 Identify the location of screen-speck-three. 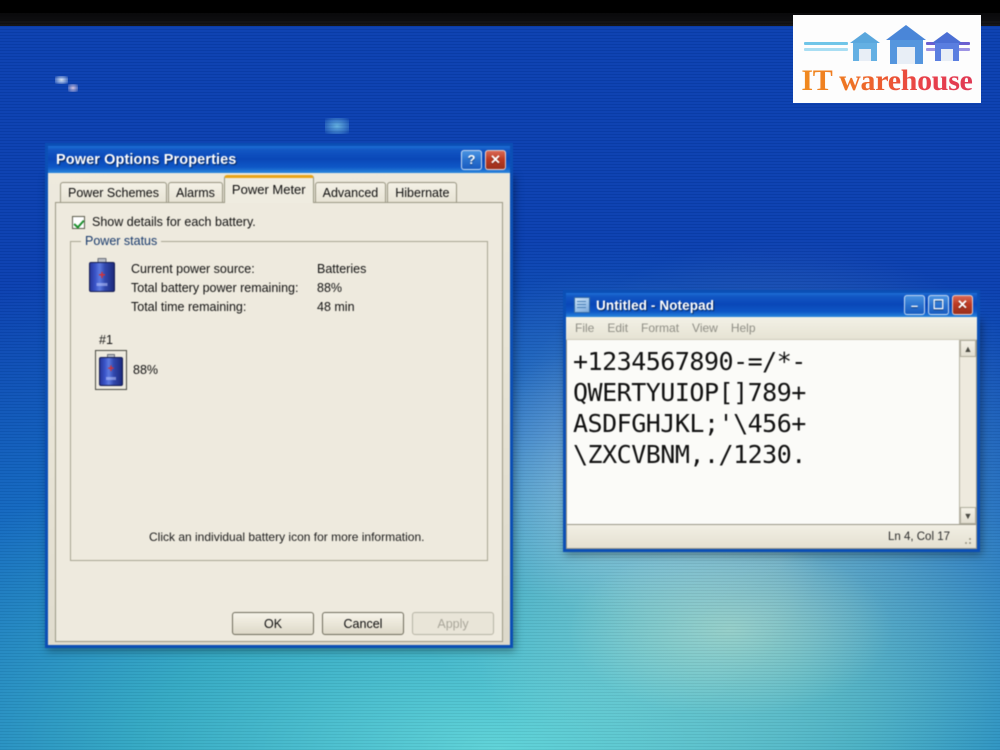
(337, 126).